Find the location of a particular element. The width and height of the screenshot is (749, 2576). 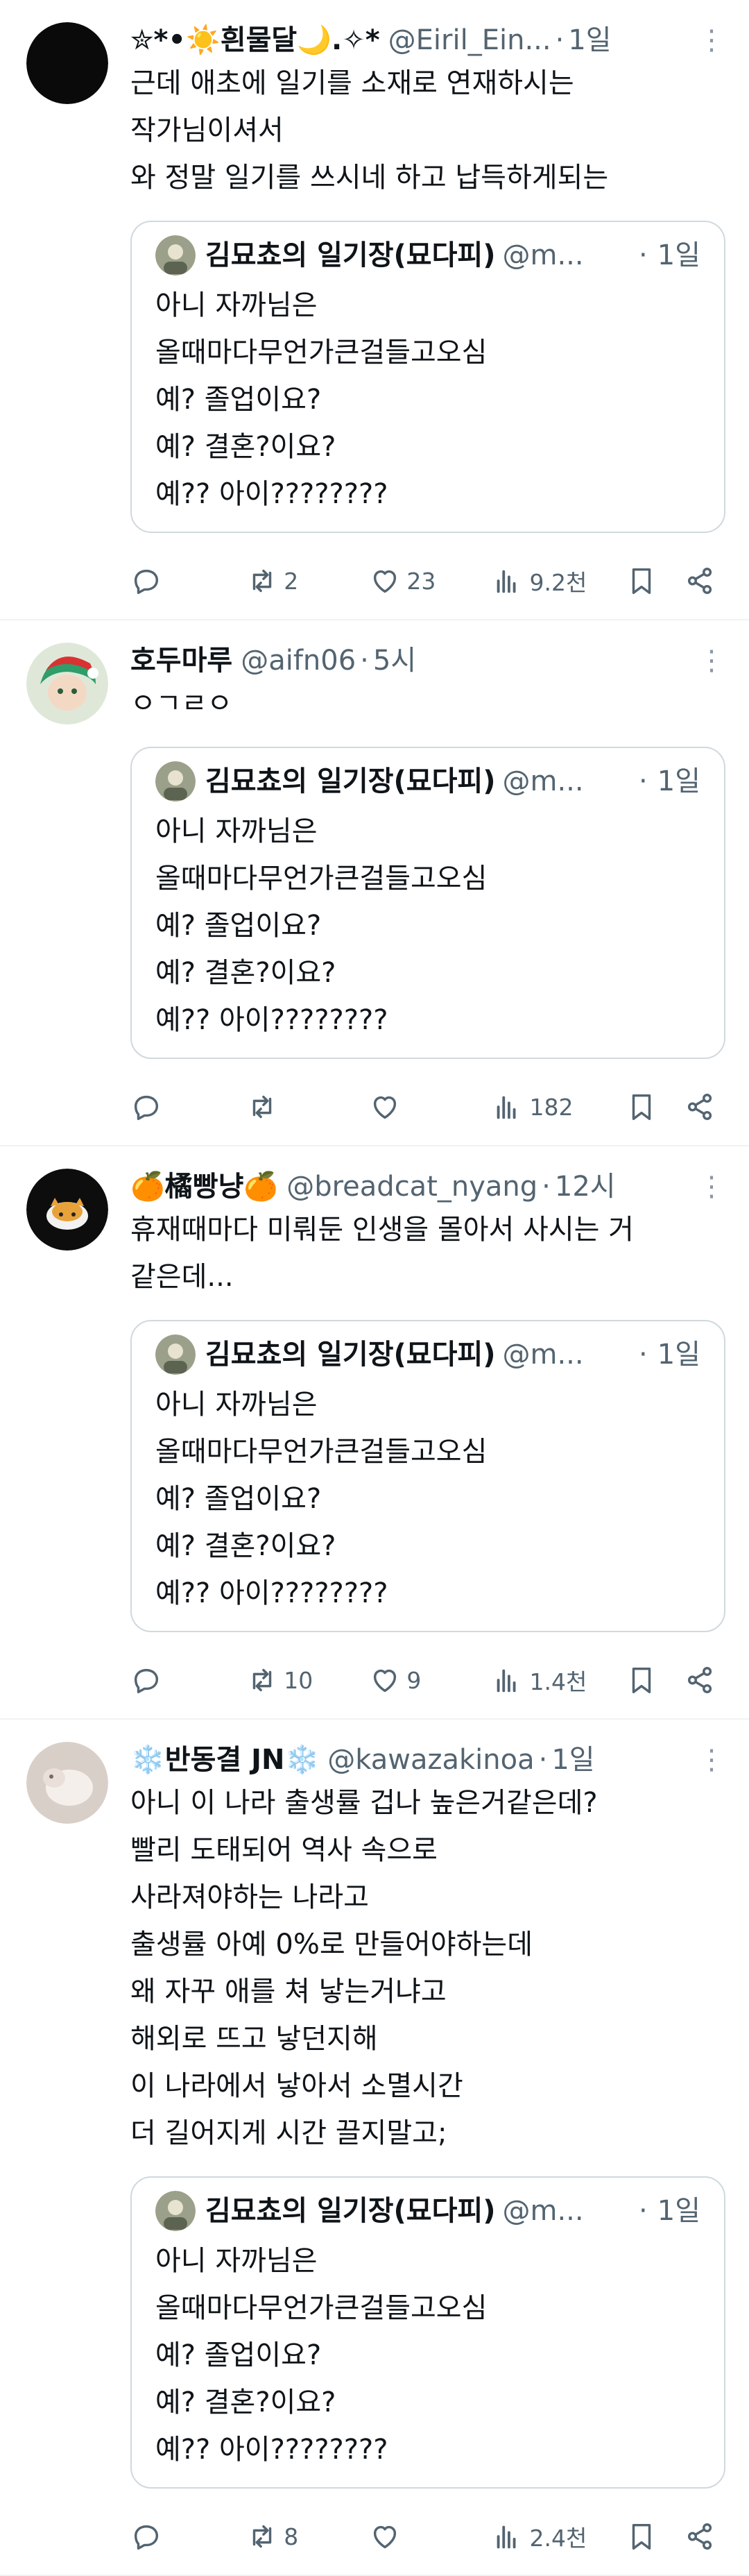

like-button: 9 is located at coordinates (430, 1680).